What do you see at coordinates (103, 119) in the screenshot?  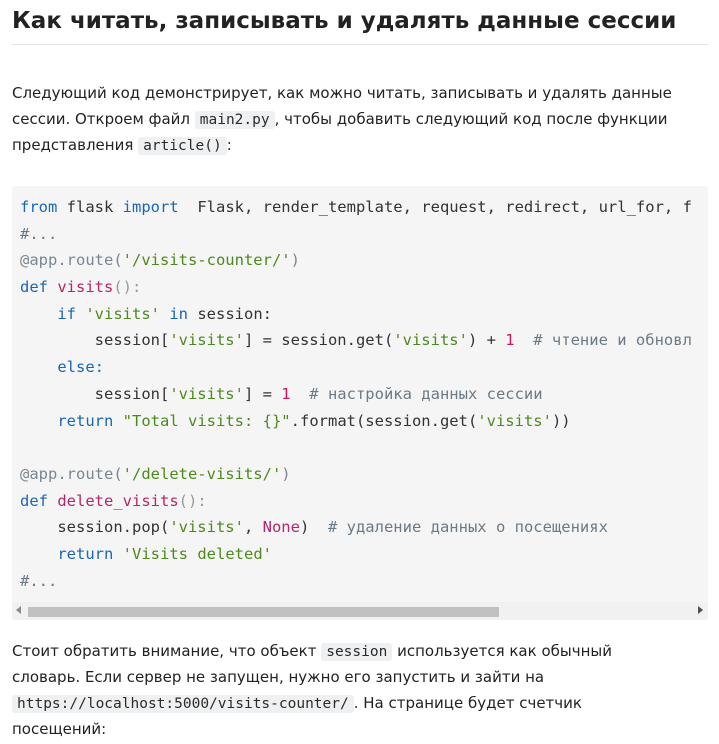 I see `intro-text: сессии. Откроем файл` at bounding box center [103, 119].